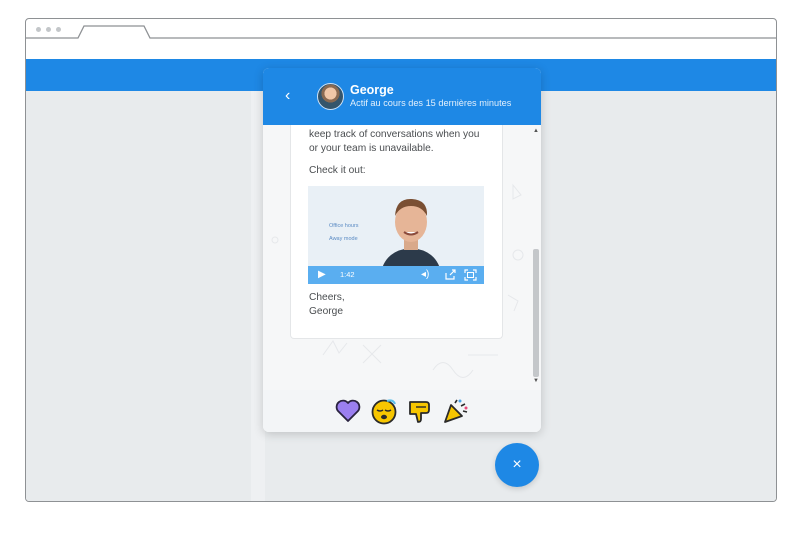 This screenshot has width=800, height=534. What do you see at coordinates (536, 381) in the screenshot?
I see `scroll-down-arrow: ▼` at bounding box center [536, 381].